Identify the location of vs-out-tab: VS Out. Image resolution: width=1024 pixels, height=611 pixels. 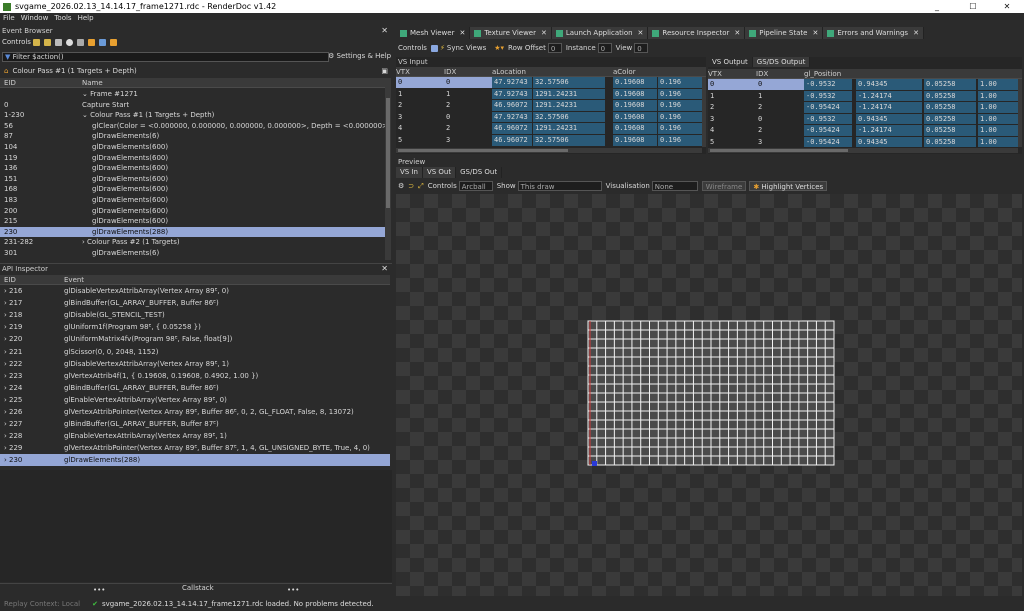
(439, 172).